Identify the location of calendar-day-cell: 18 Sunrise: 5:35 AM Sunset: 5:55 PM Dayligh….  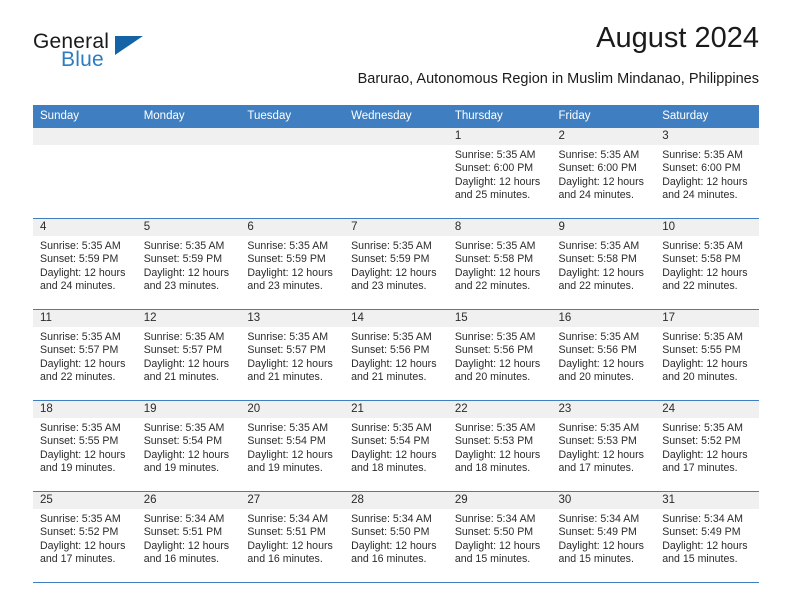
(85, 446).